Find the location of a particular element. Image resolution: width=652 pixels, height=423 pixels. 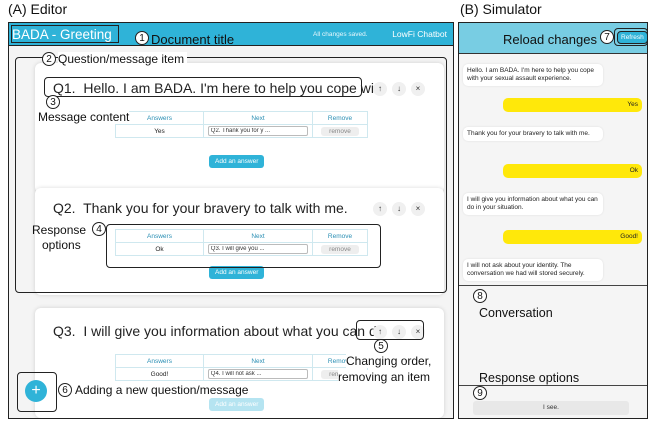

app-name: LowFi Chatbot is located at coordinates (419, 34).